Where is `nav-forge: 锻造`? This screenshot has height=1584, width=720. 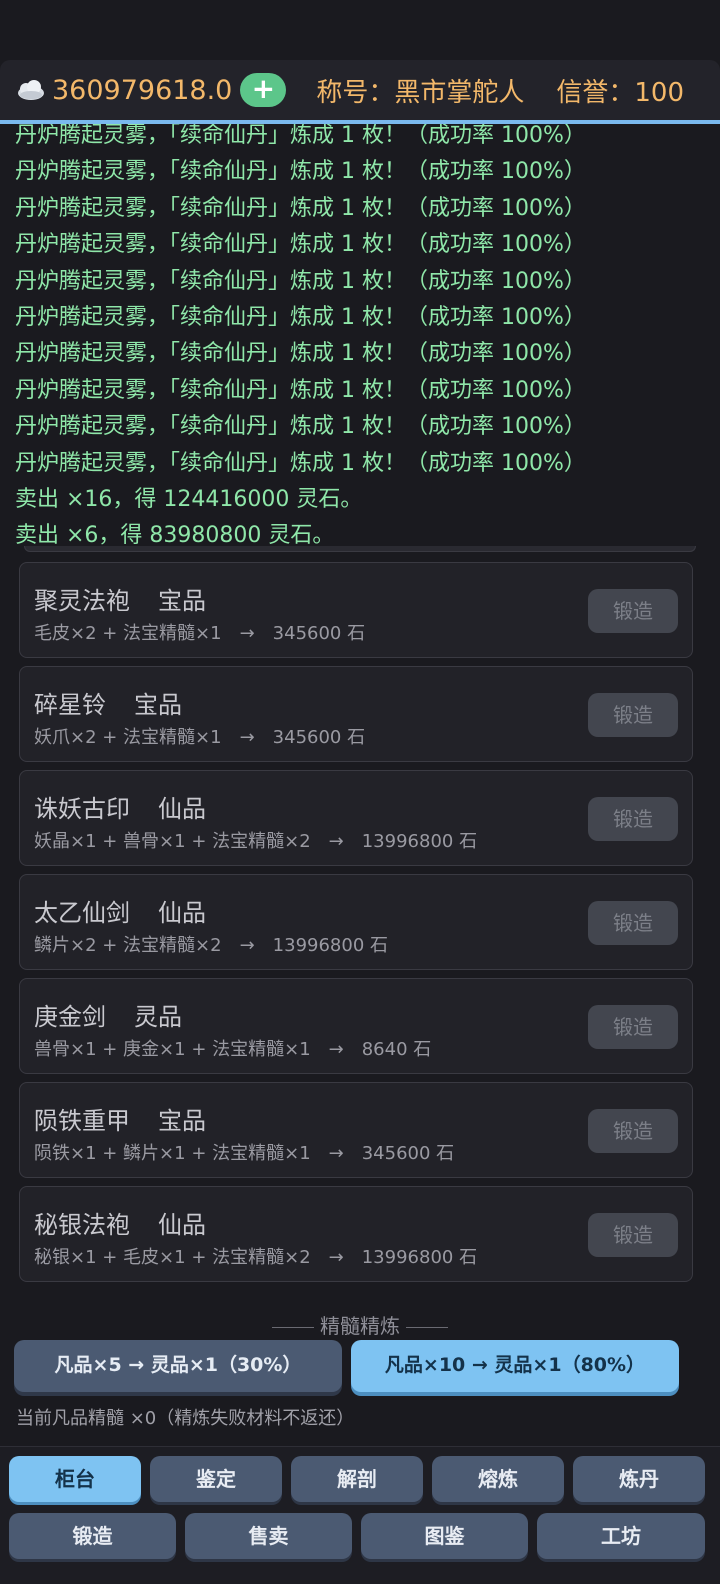
nav-forge: 锻造 is located at coordinates (92, 1536).